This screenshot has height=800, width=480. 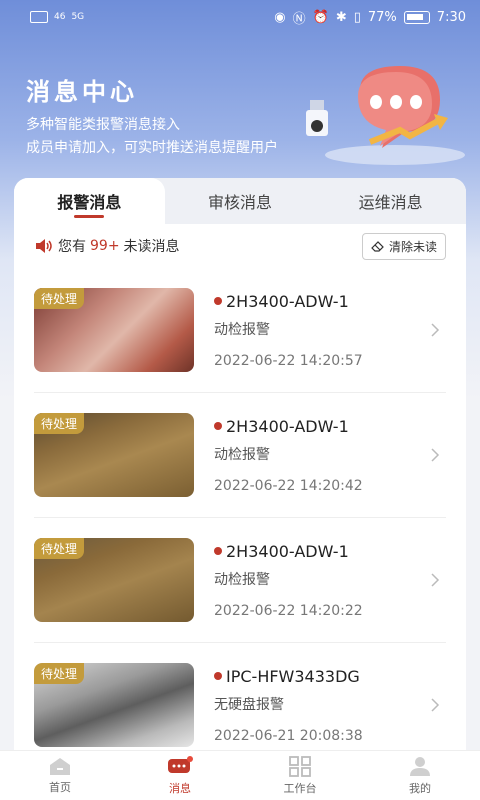 What do you see at coordinates (357, 17) in the screenshot?
I see `vibrate-icon: ▯` at bounding box center [357, 17].